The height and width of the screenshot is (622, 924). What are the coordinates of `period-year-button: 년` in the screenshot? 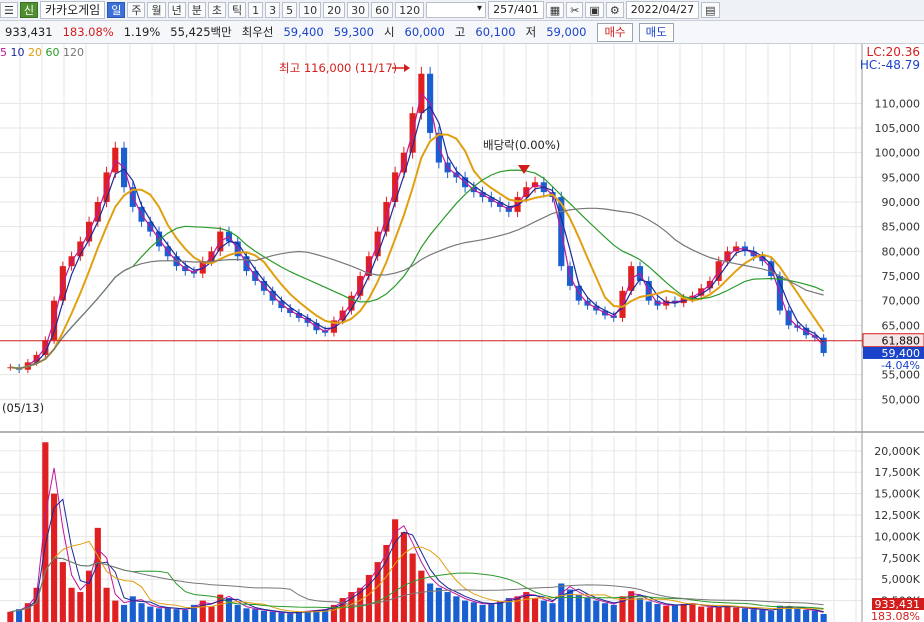 It's located at (176, 10).